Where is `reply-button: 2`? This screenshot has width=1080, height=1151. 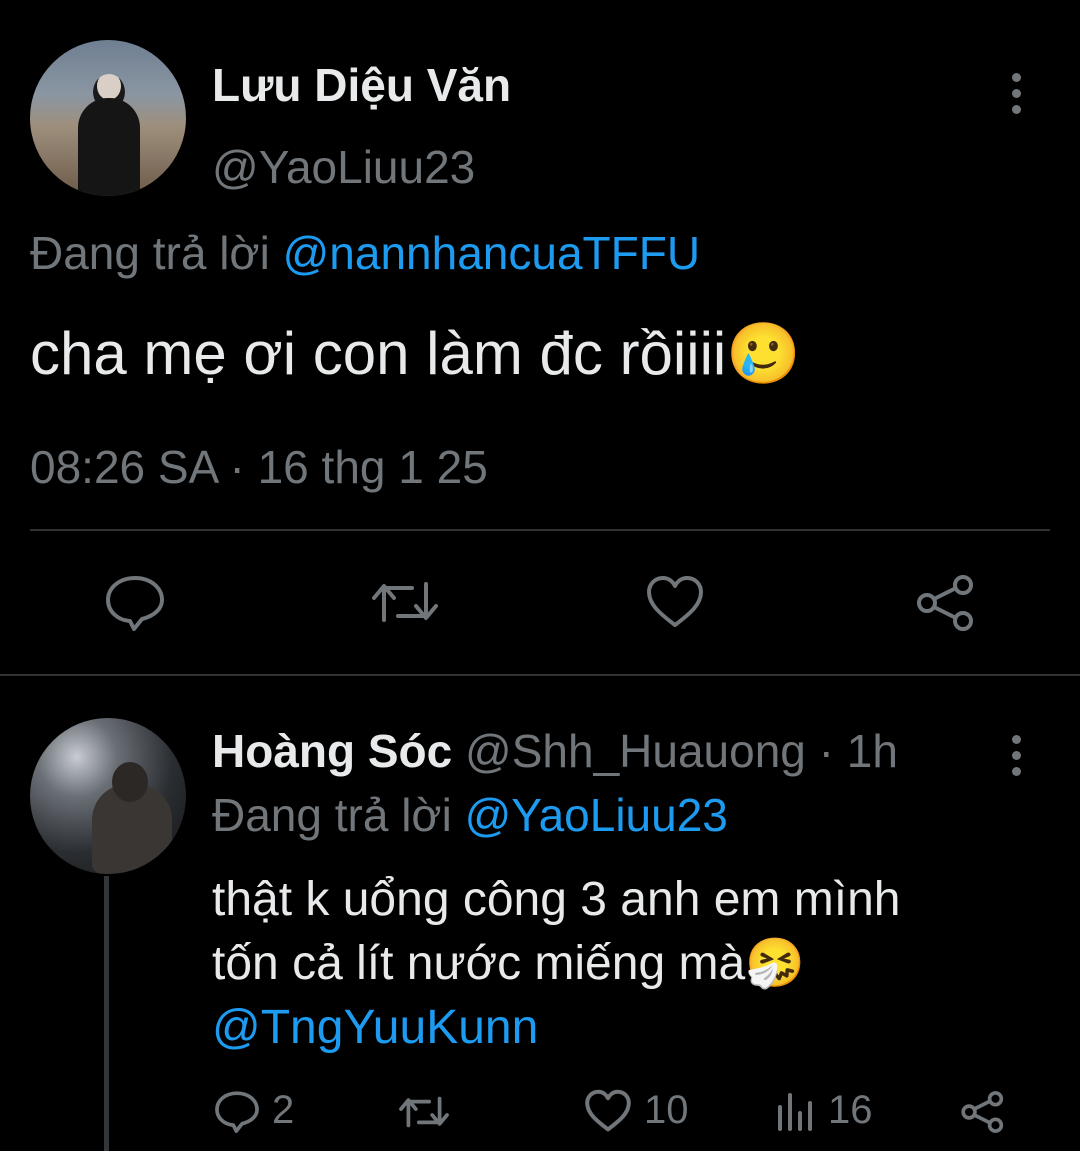 reply-button: 2 is located at coordinates (254, 1110).